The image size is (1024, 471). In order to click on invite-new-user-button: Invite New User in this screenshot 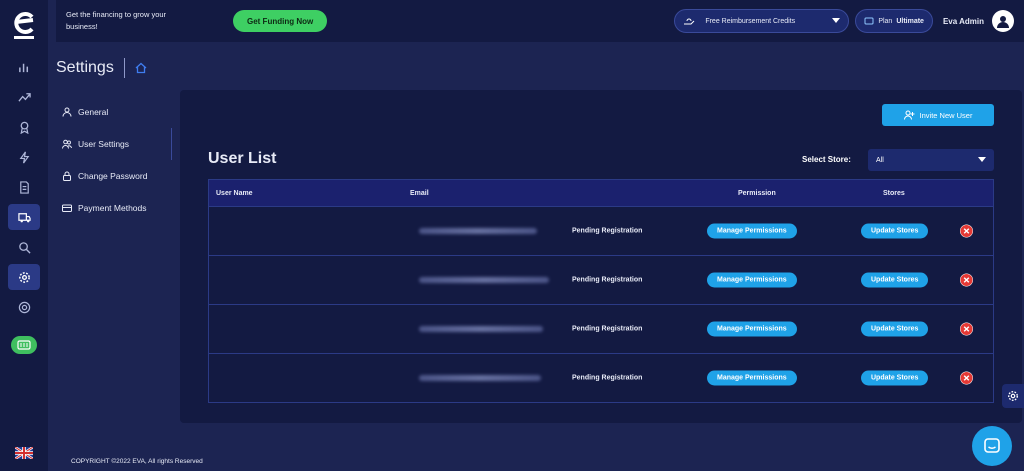, I will do `click(938, 115)`.